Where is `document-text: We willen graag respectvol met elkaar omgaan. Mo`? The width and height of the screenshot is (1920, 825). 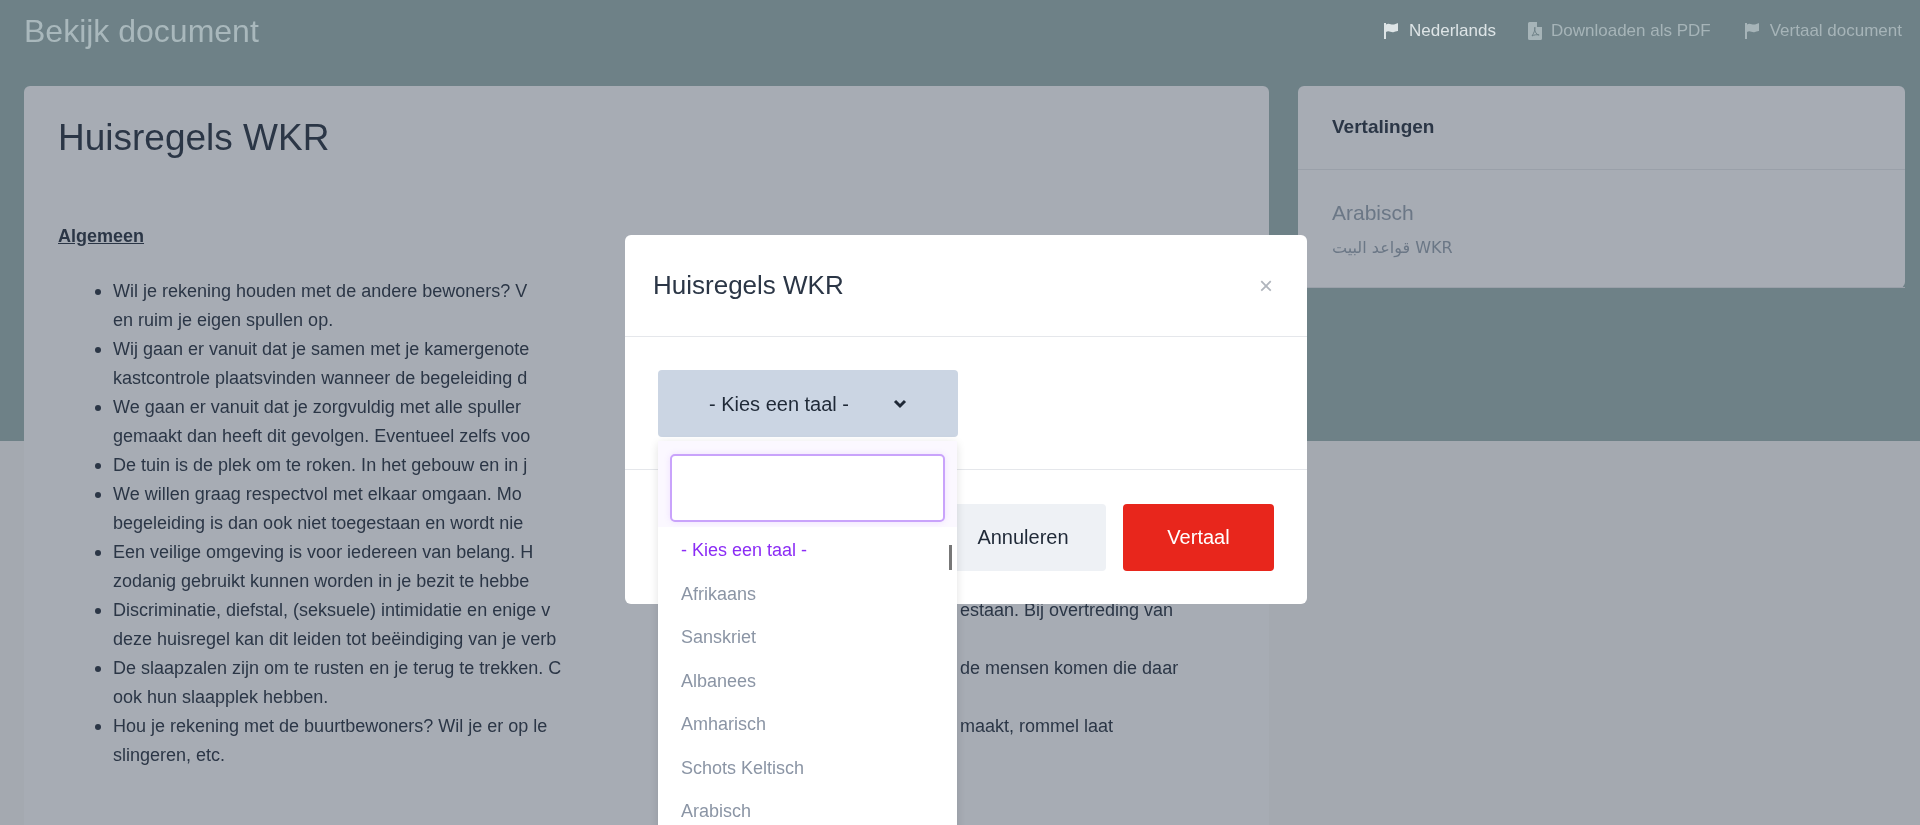 document-text: We willen graag respectvol met elkaar omgaan. Mo is located at coordinates (317, 494).